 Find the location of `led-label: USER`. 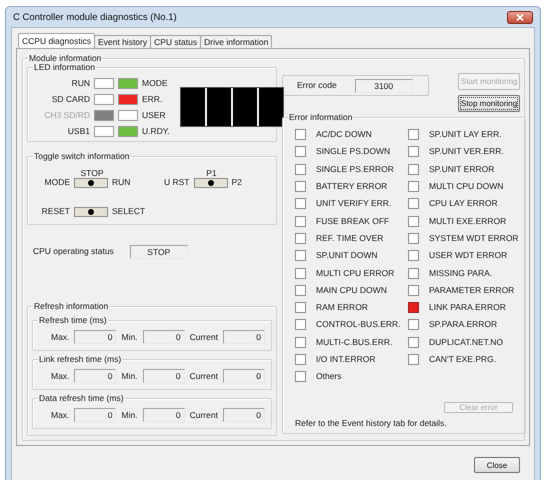

led-label: USER is located at coordinates (154, 115).